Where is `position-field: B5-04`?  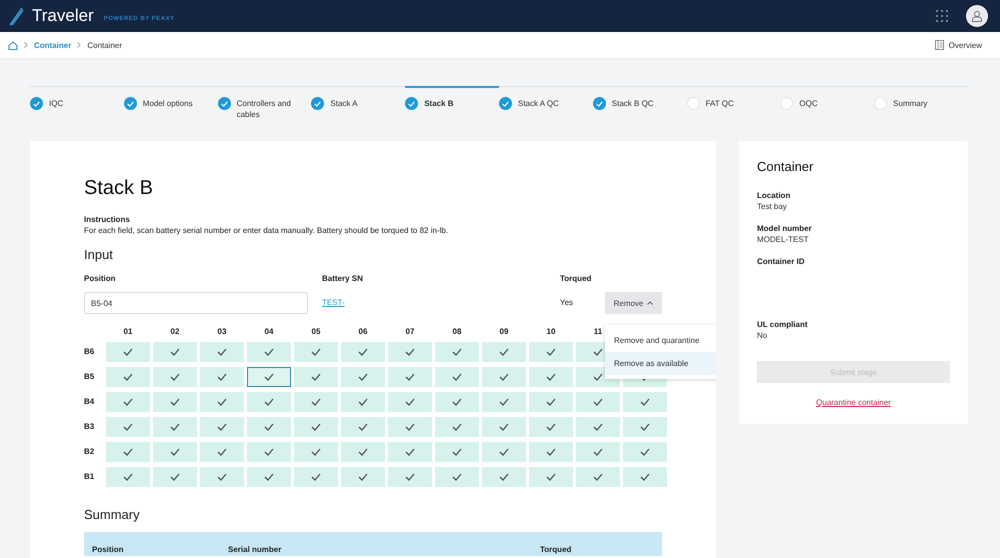 position-field: B5-04 is located at coordinates (196, 303).